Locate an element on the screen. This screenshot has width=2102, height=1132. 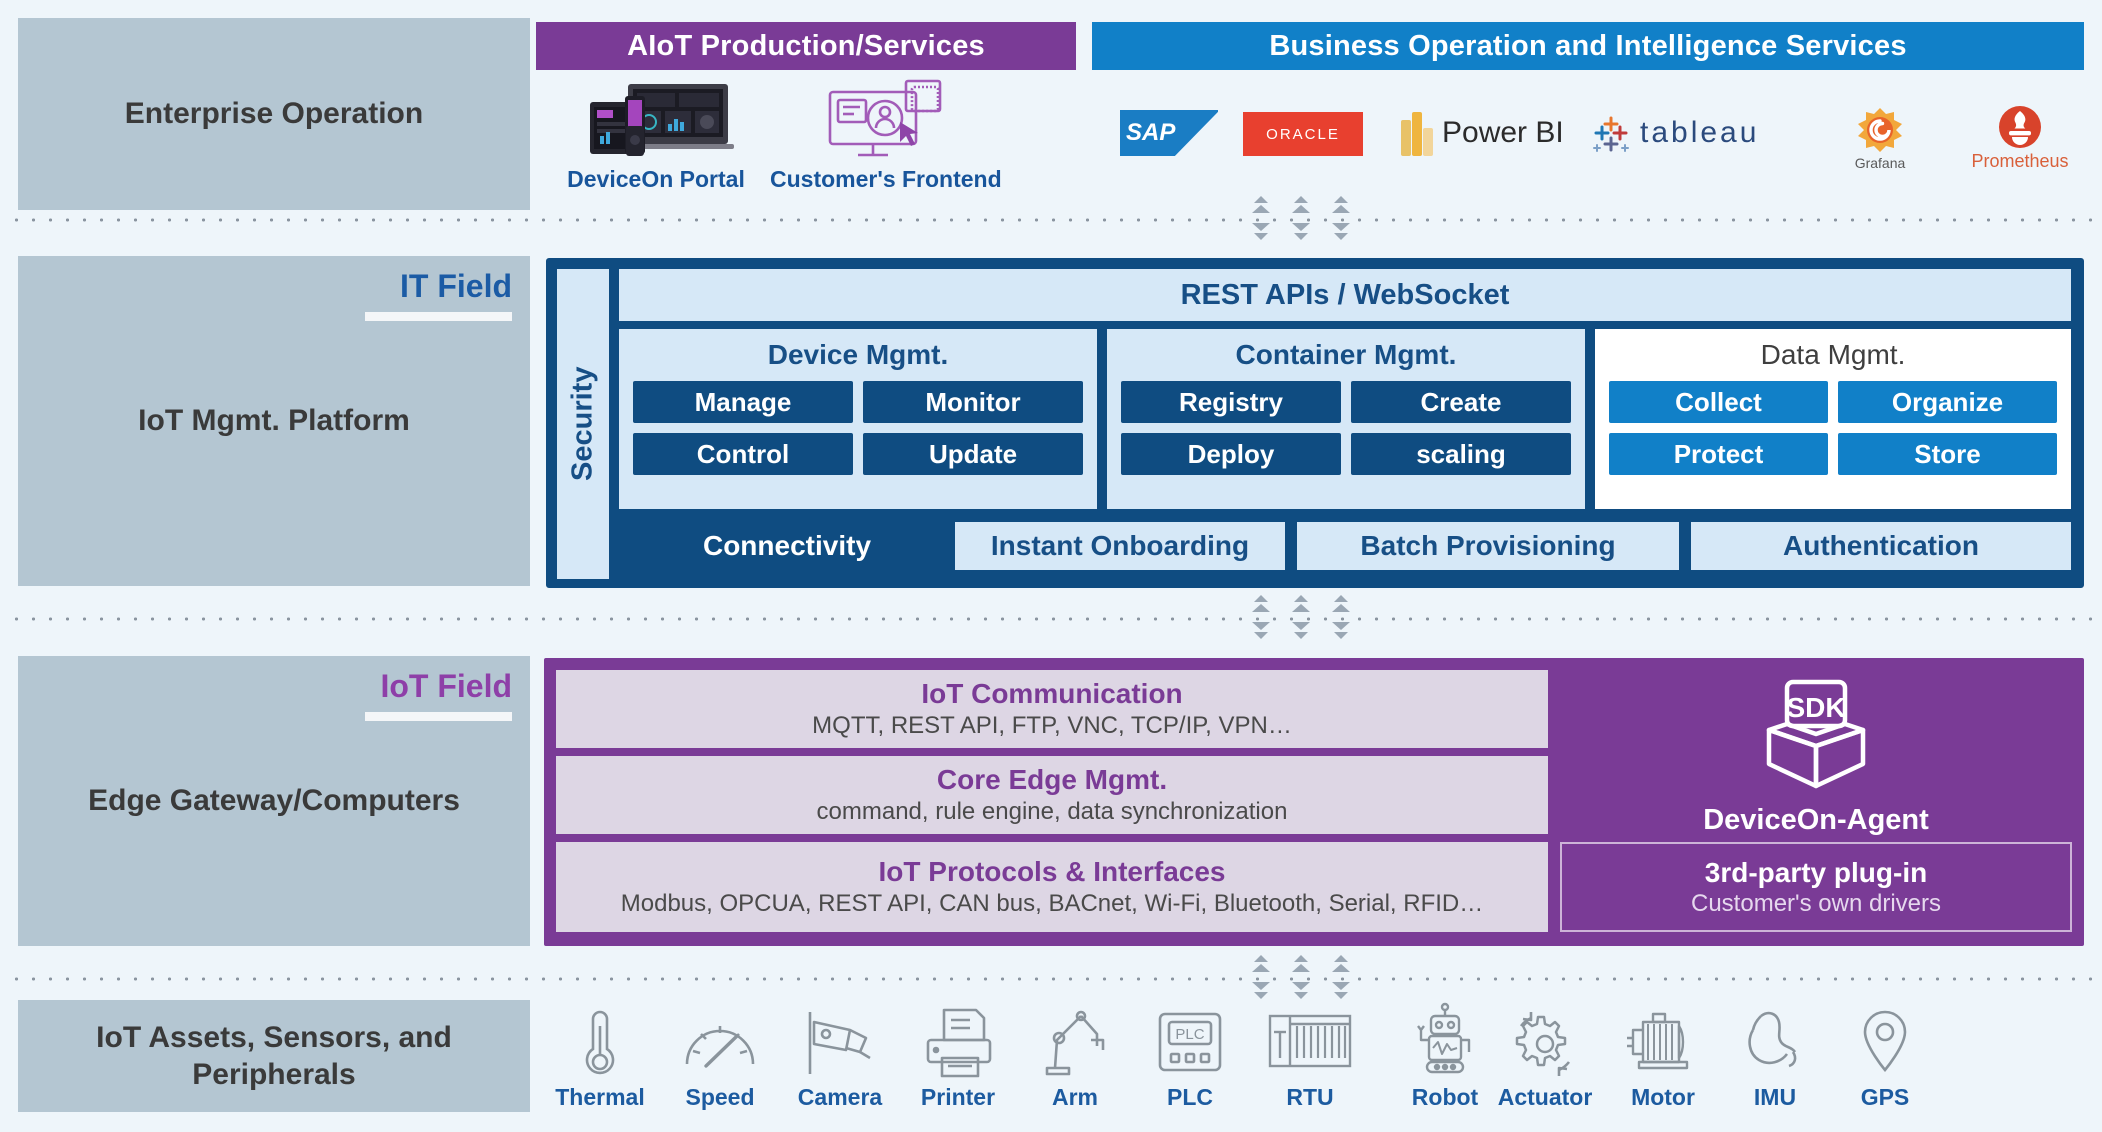
third-party-plugin-subtitle: Customer's own drivers is located at coordinates (1816, 903).